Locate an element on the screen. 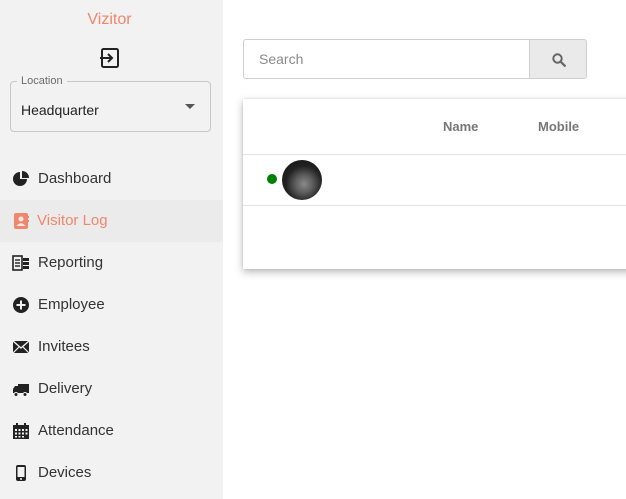  search-input is located at coordinates (386, 59).